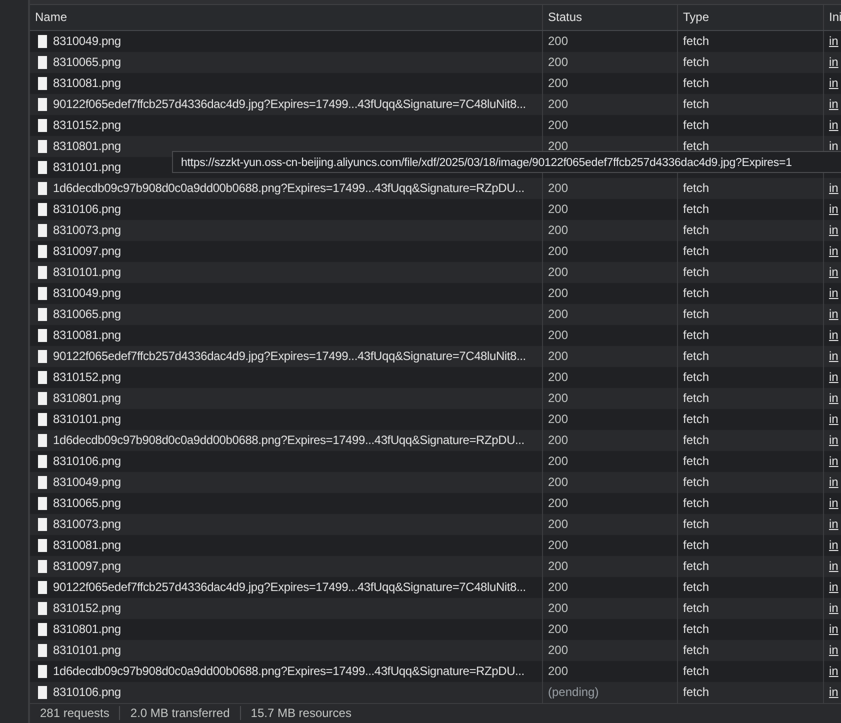 The height and width of the screenshot is (723, 841). What do you see at coordinates (87, 629) in the screenshot?
I see `file-name: 8310801.png` at bounding box center [87, 629].